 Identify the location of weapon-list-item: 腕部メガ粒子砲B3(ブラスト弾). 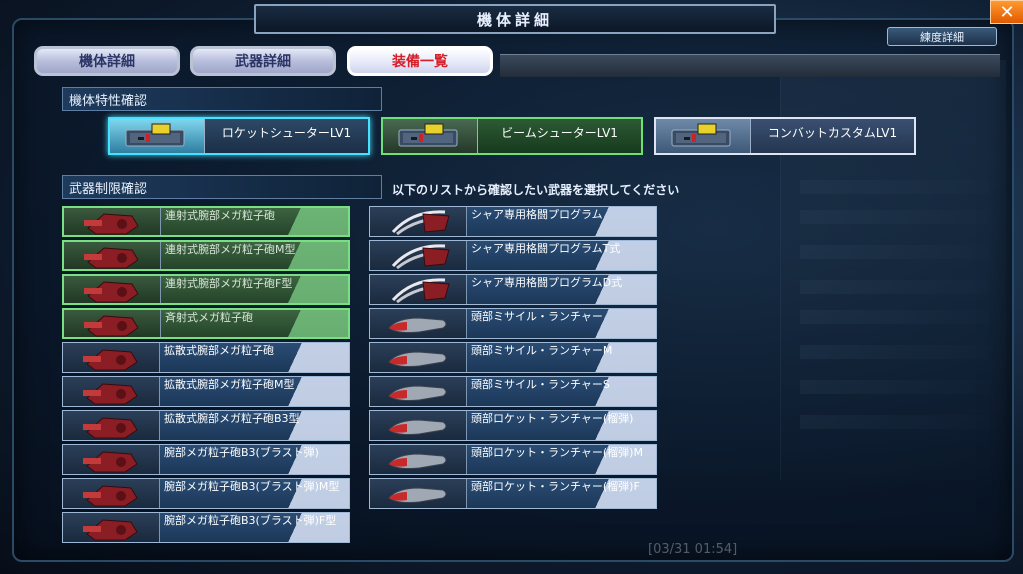
(206, 459).